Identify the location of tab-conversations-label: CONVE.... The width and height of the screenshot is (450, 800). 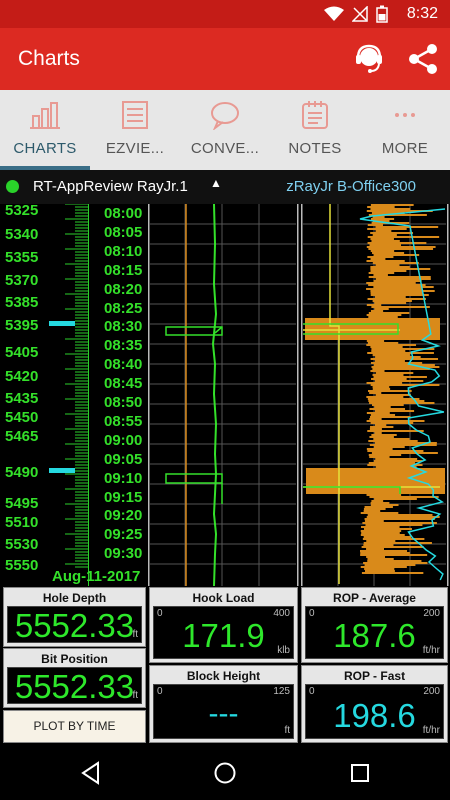
(225, 148).